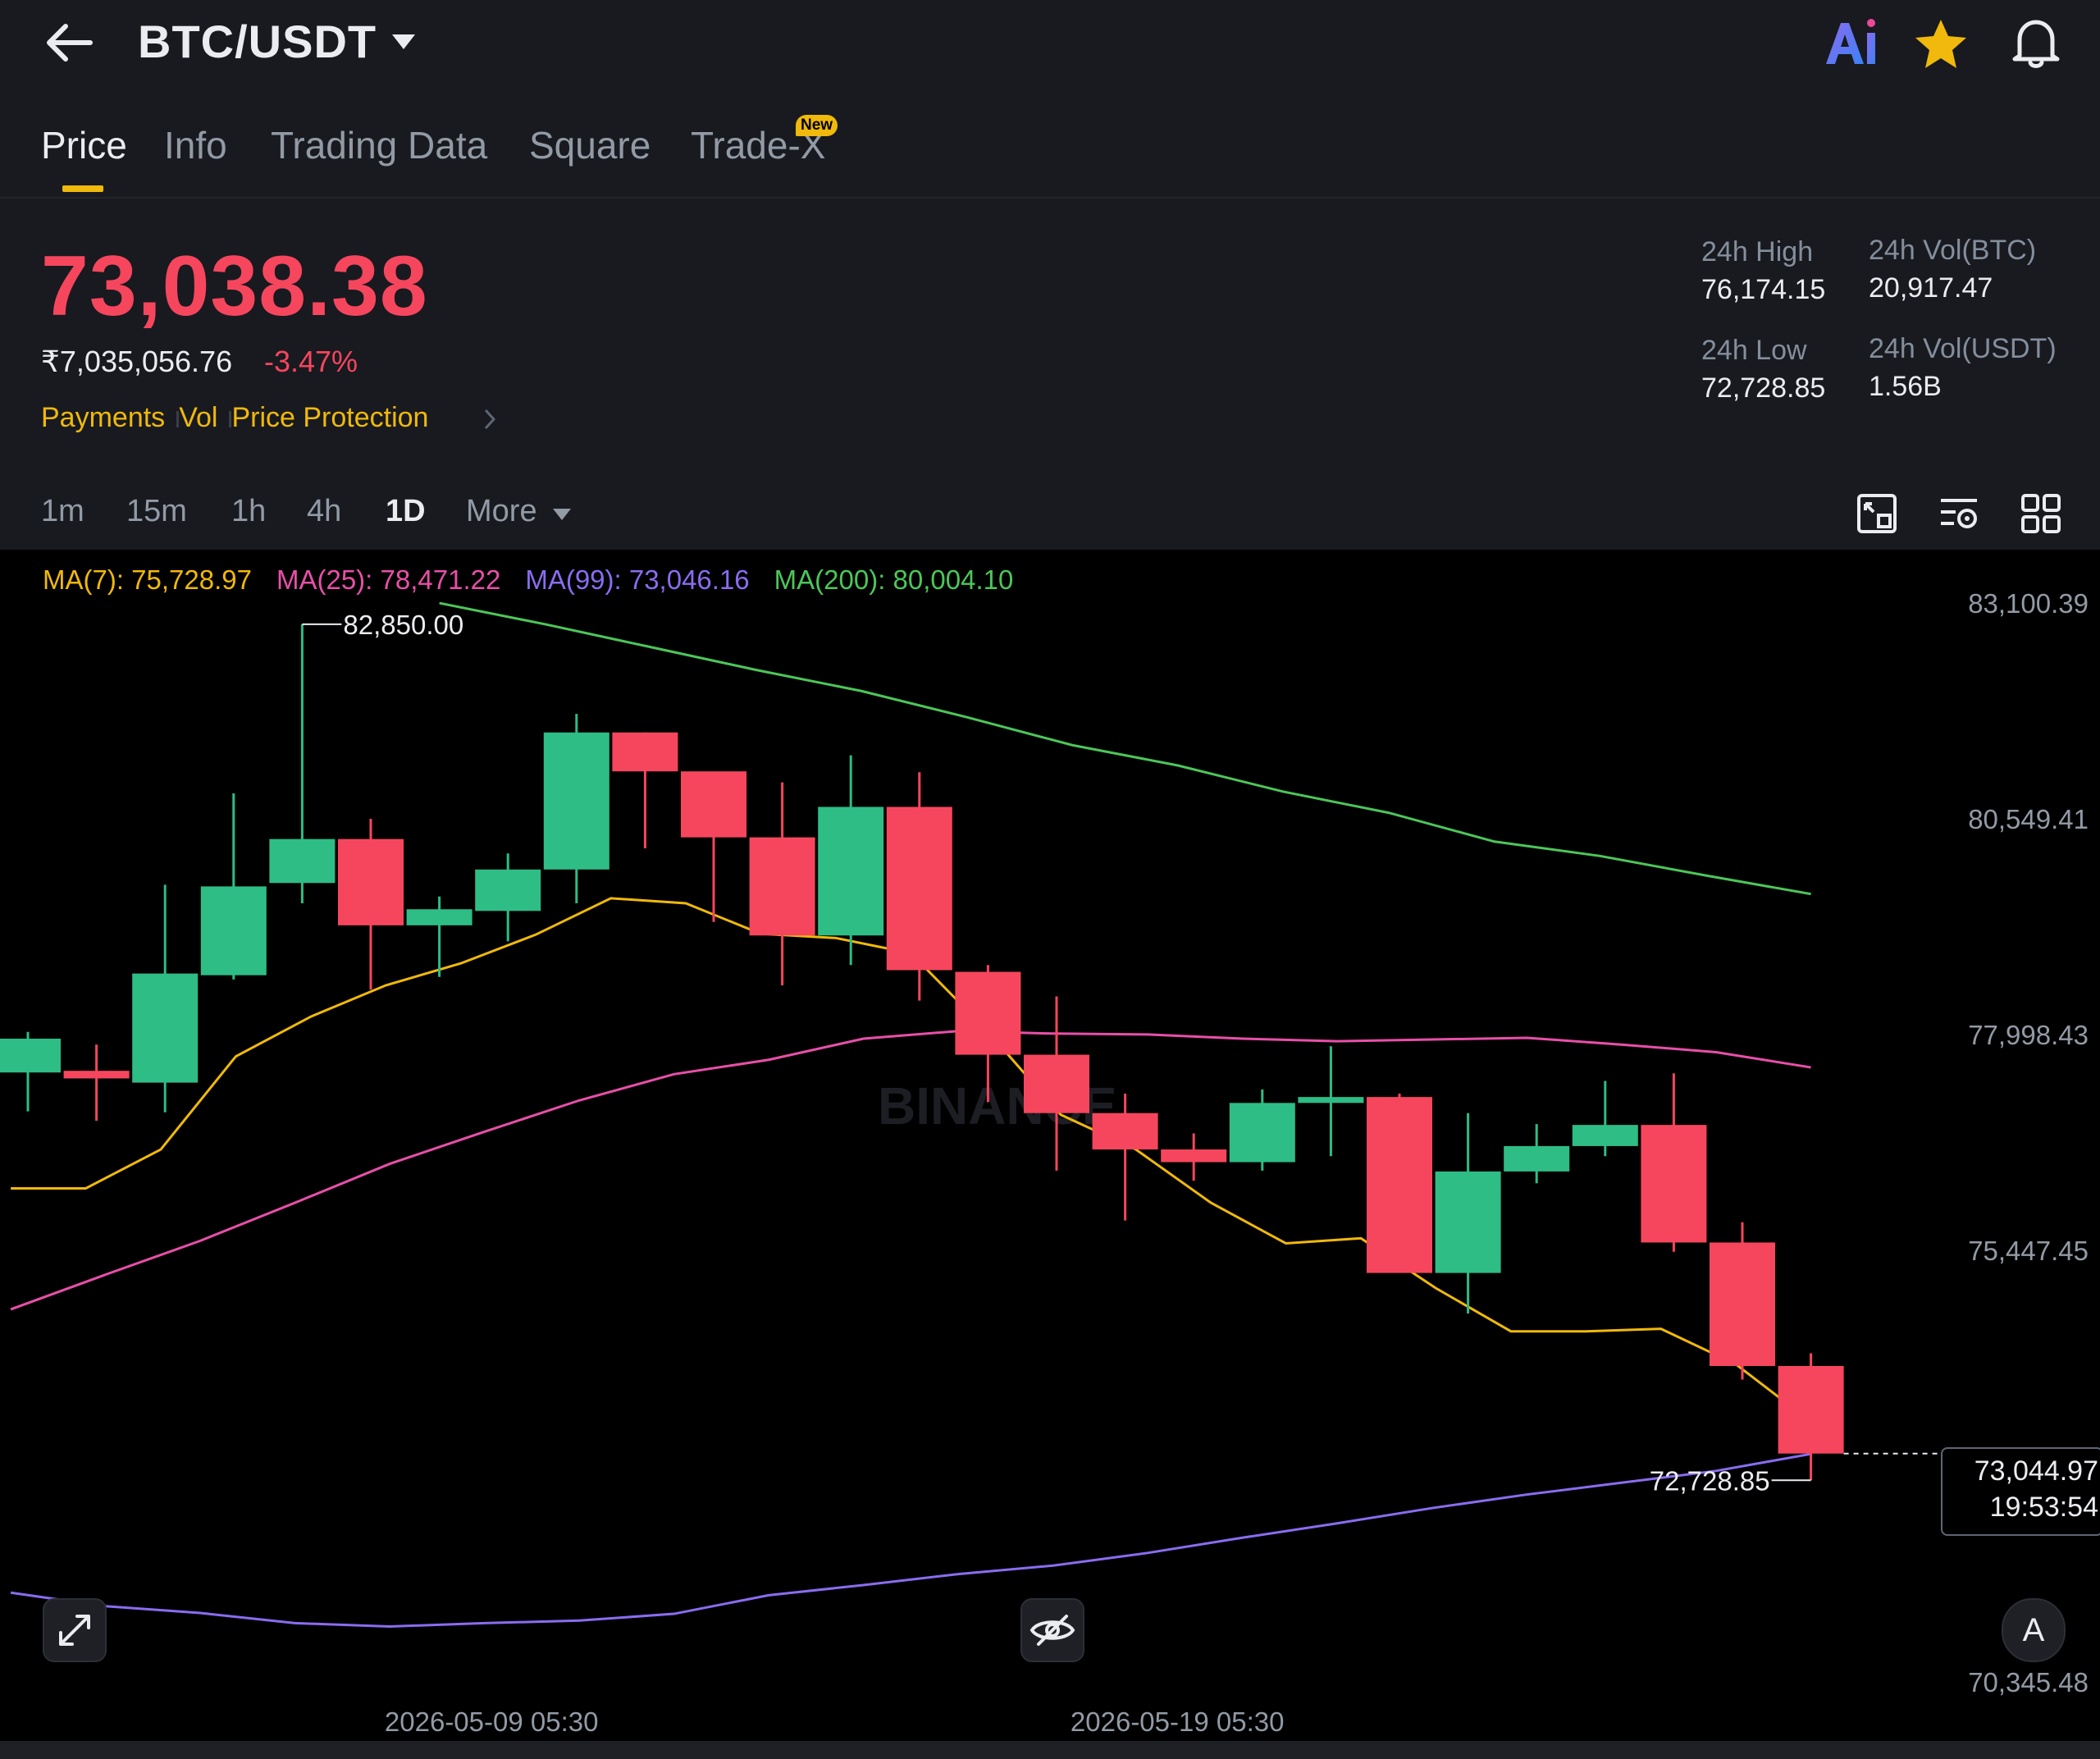 The image size is (2100, 1759). What do you see at coordinates (1764, 388) in the screenshot?
I see `low-24h-value: 72,728.85` at bounding box center [1764, 388].